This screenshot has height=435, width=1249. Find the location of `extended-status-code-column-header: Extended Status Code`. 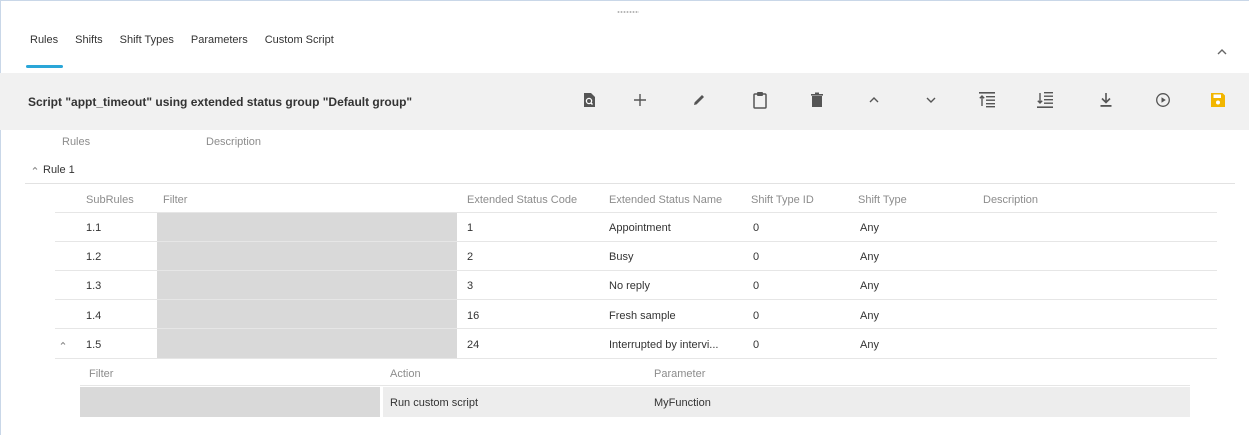

extended-status-code-column-header: Extended Status Code is located at coordinates (522, 200).